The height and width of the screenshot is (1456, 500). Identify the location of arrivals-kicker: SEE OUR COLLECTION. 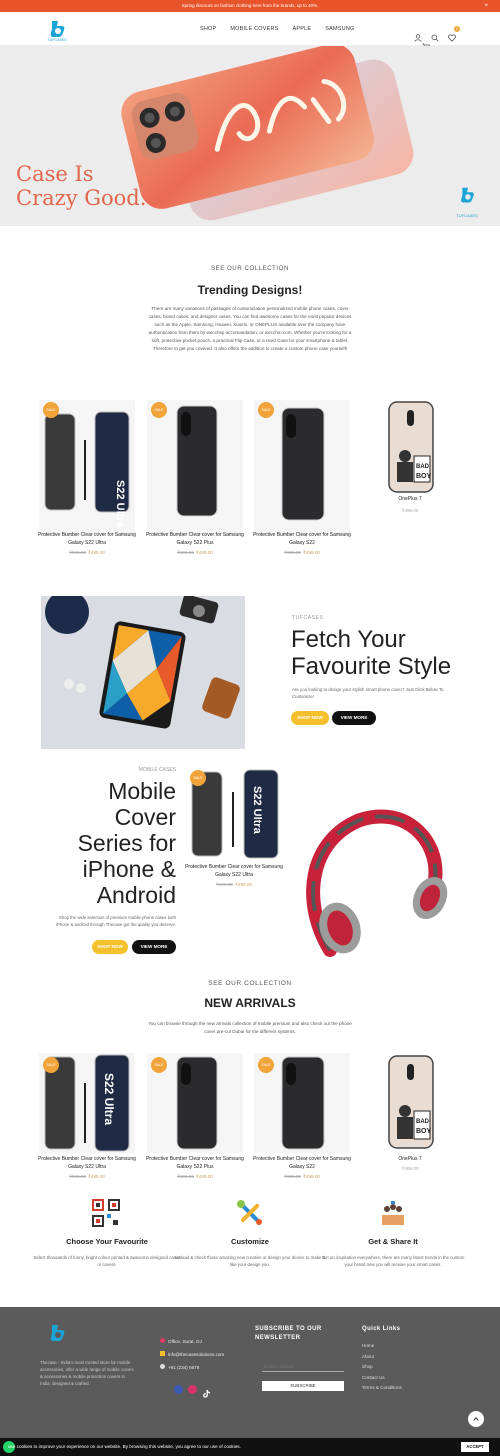
(250, 983).